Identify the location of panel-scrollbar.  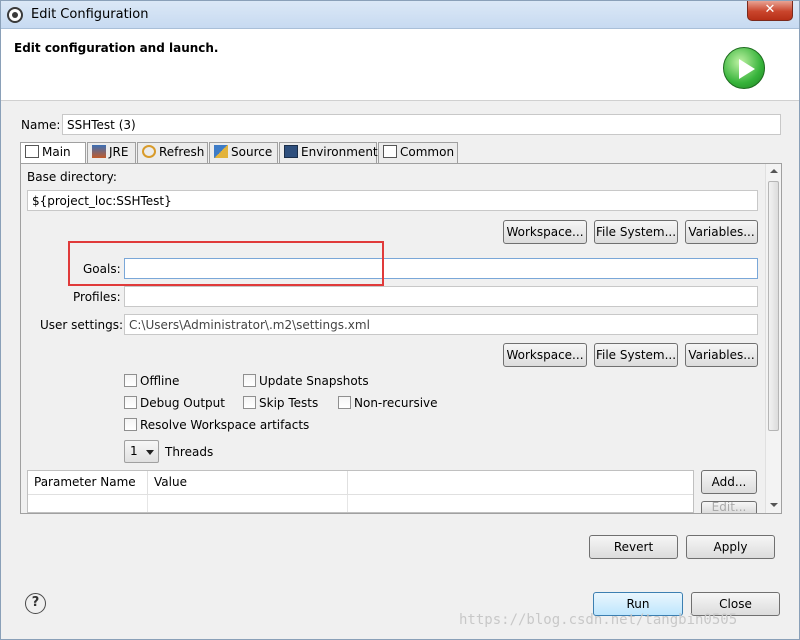
(773, 338).